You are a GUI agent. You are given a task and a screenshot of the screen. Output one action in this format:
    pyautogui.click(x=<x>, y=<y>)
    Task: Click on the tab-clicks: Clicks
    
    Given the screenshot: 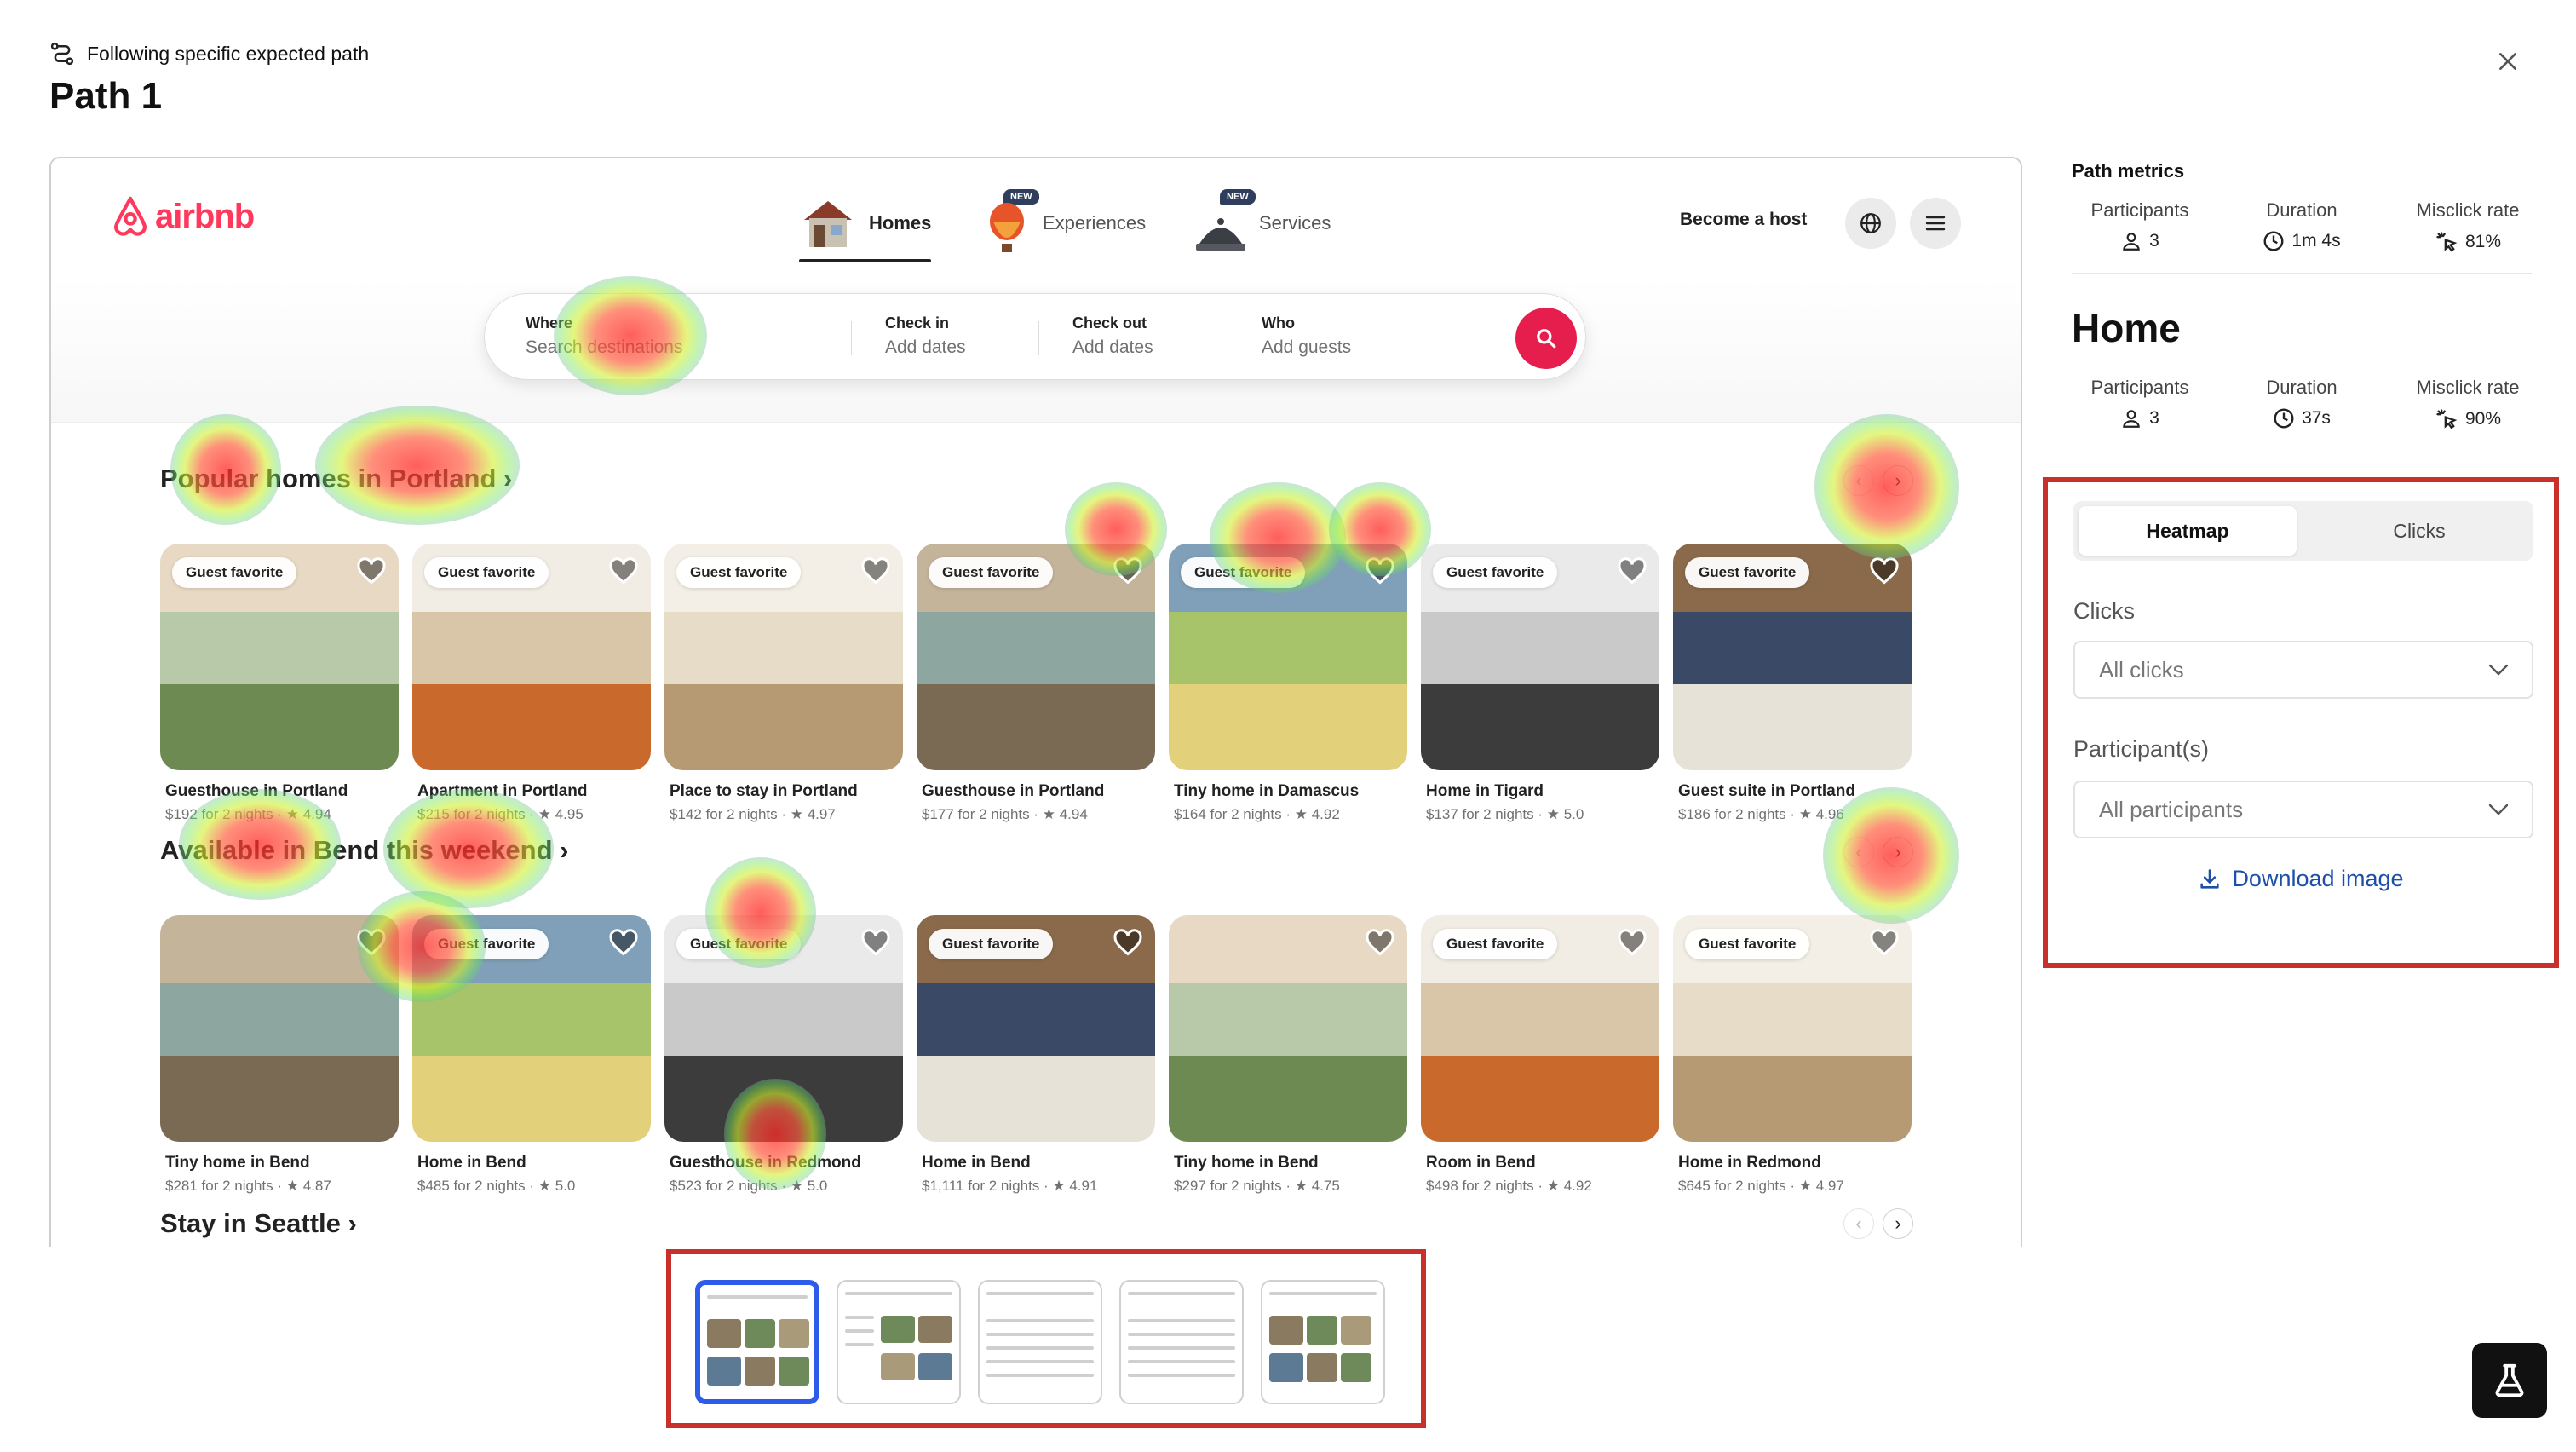 What is the action you would take?
    pyautogui.click(x=2419, y=531)
    